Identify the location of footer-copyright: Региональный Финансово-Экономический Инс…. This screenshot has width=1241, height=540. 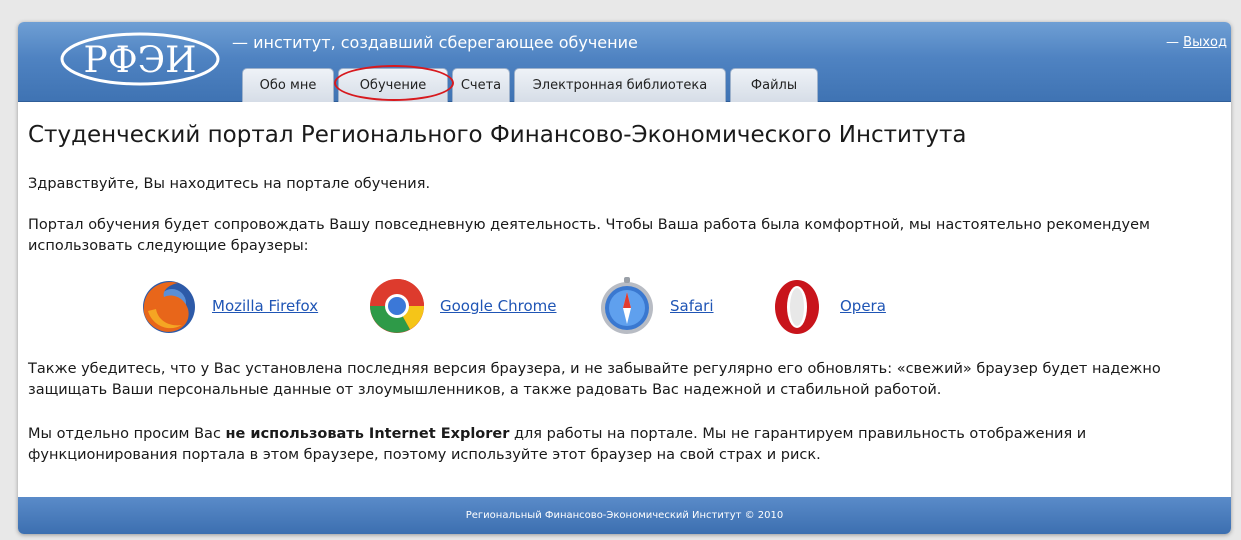
(624, 515).